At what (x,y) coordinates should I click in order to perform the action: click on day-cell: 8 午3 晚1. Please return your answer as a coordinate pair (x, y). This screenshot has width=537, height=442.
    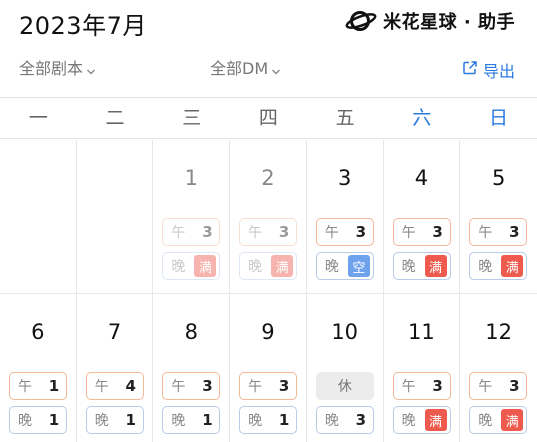
    Looking at the image, I should click on (192, 368).